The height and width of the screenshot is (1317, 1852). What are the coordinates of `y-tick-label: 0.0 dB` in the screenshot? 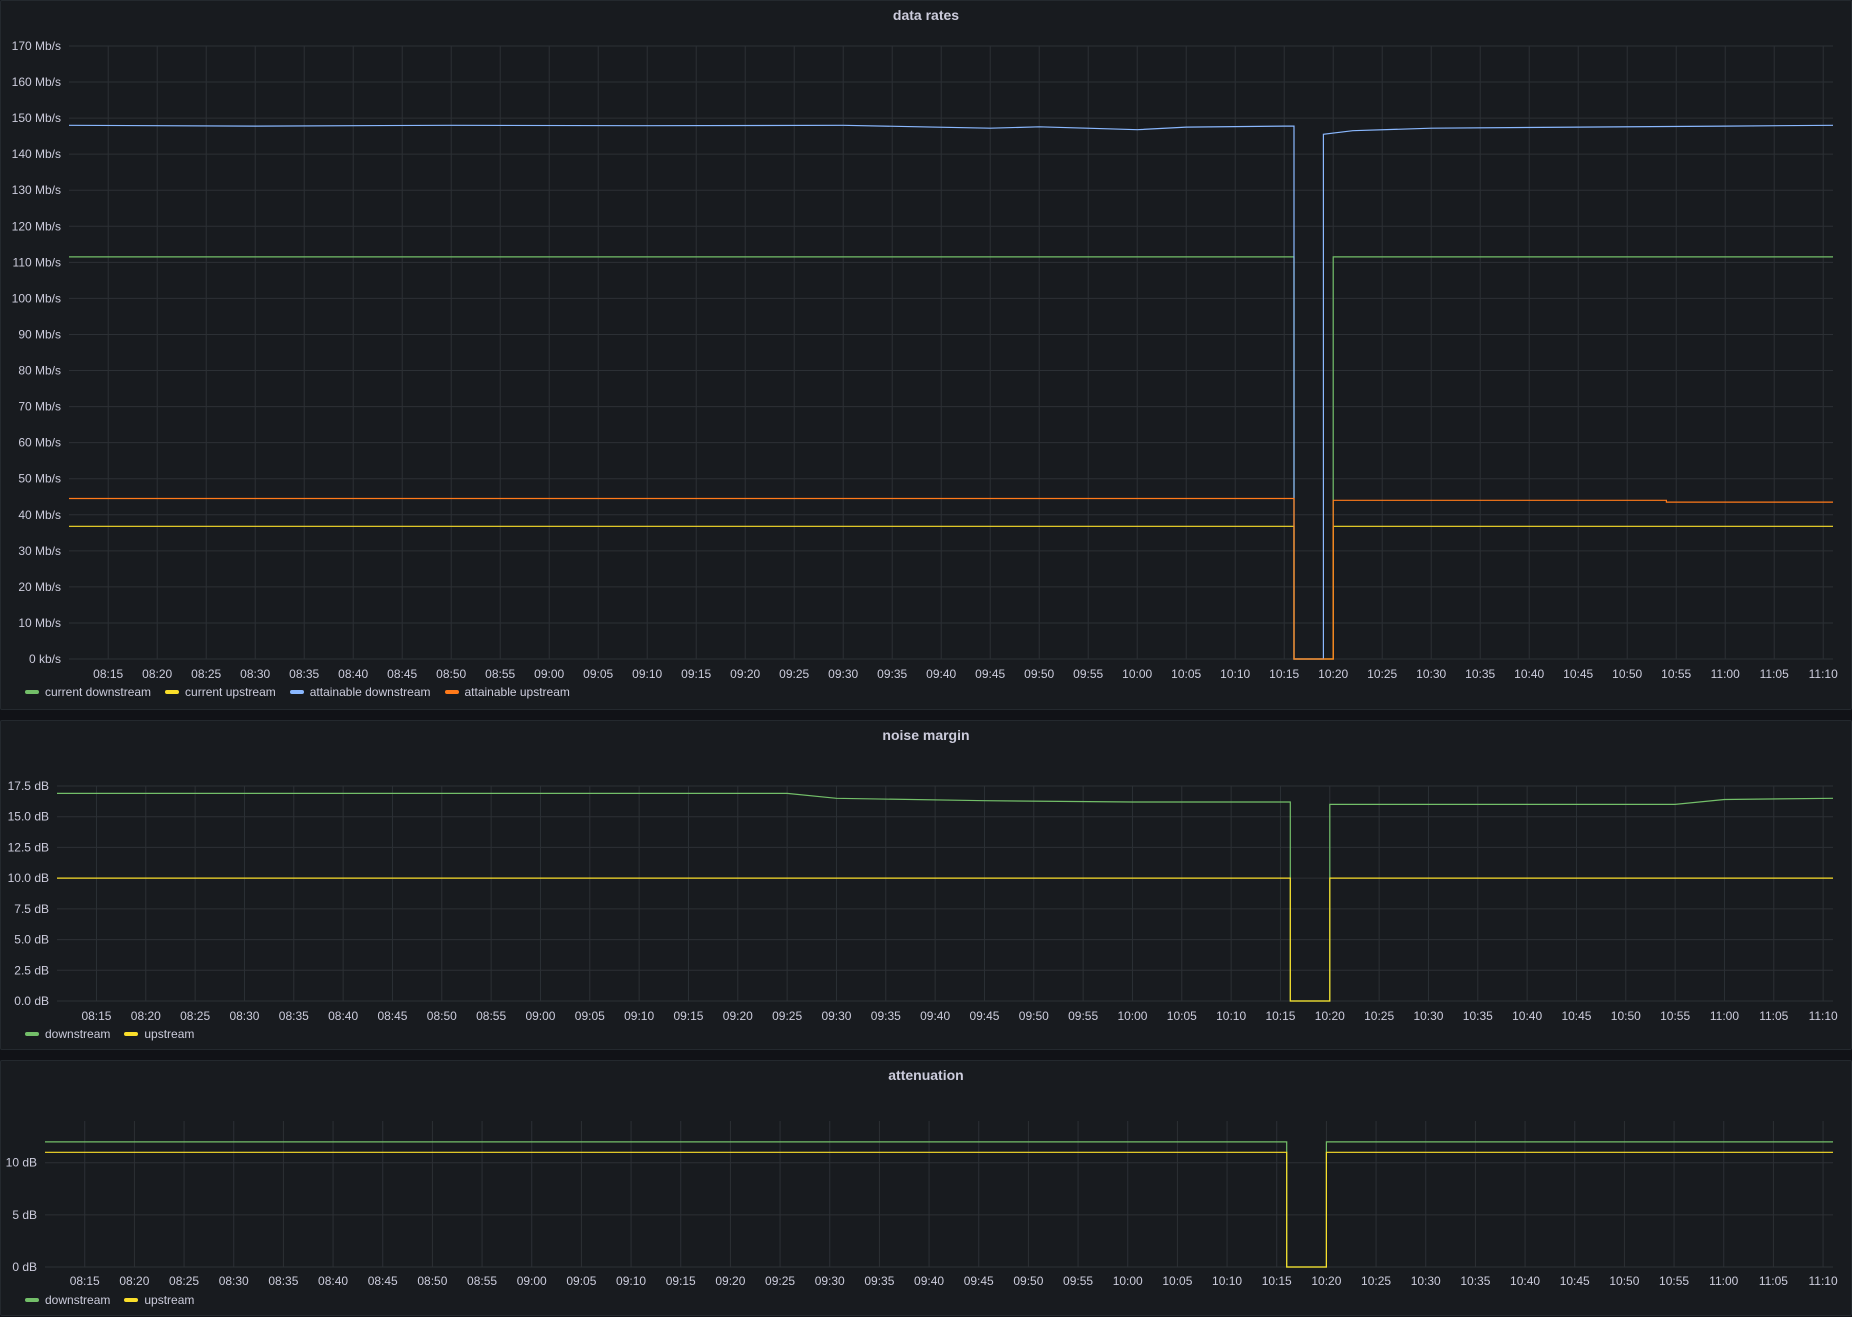 It's located at (31, 1001).